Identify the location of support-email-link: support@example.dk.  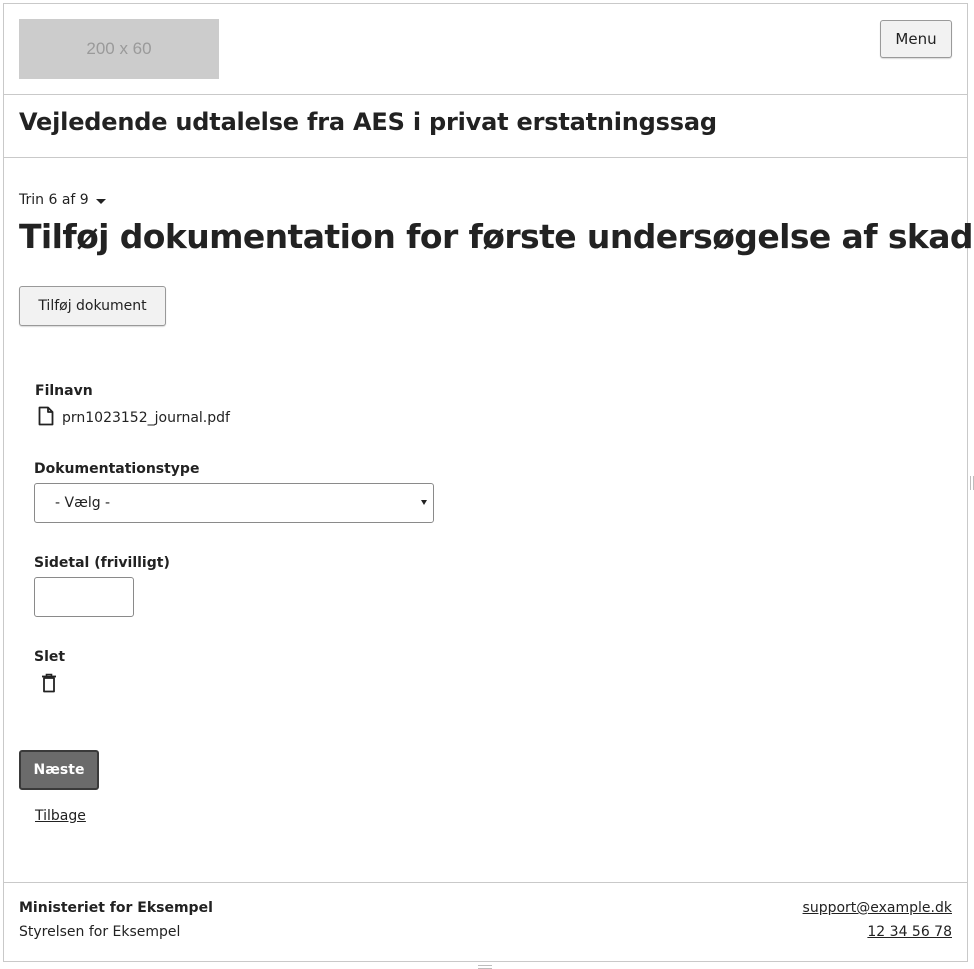
(877, 908).